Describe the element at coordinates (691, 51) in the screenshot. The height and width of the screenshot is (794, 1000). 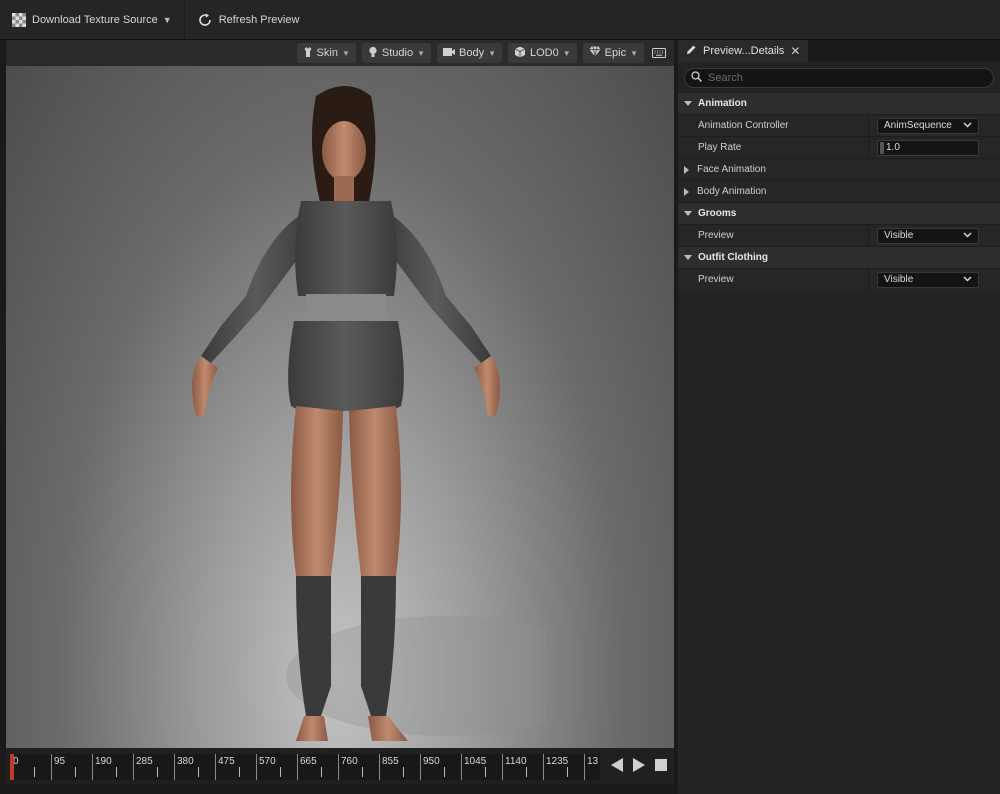
I see `pencil-icon` at that location.